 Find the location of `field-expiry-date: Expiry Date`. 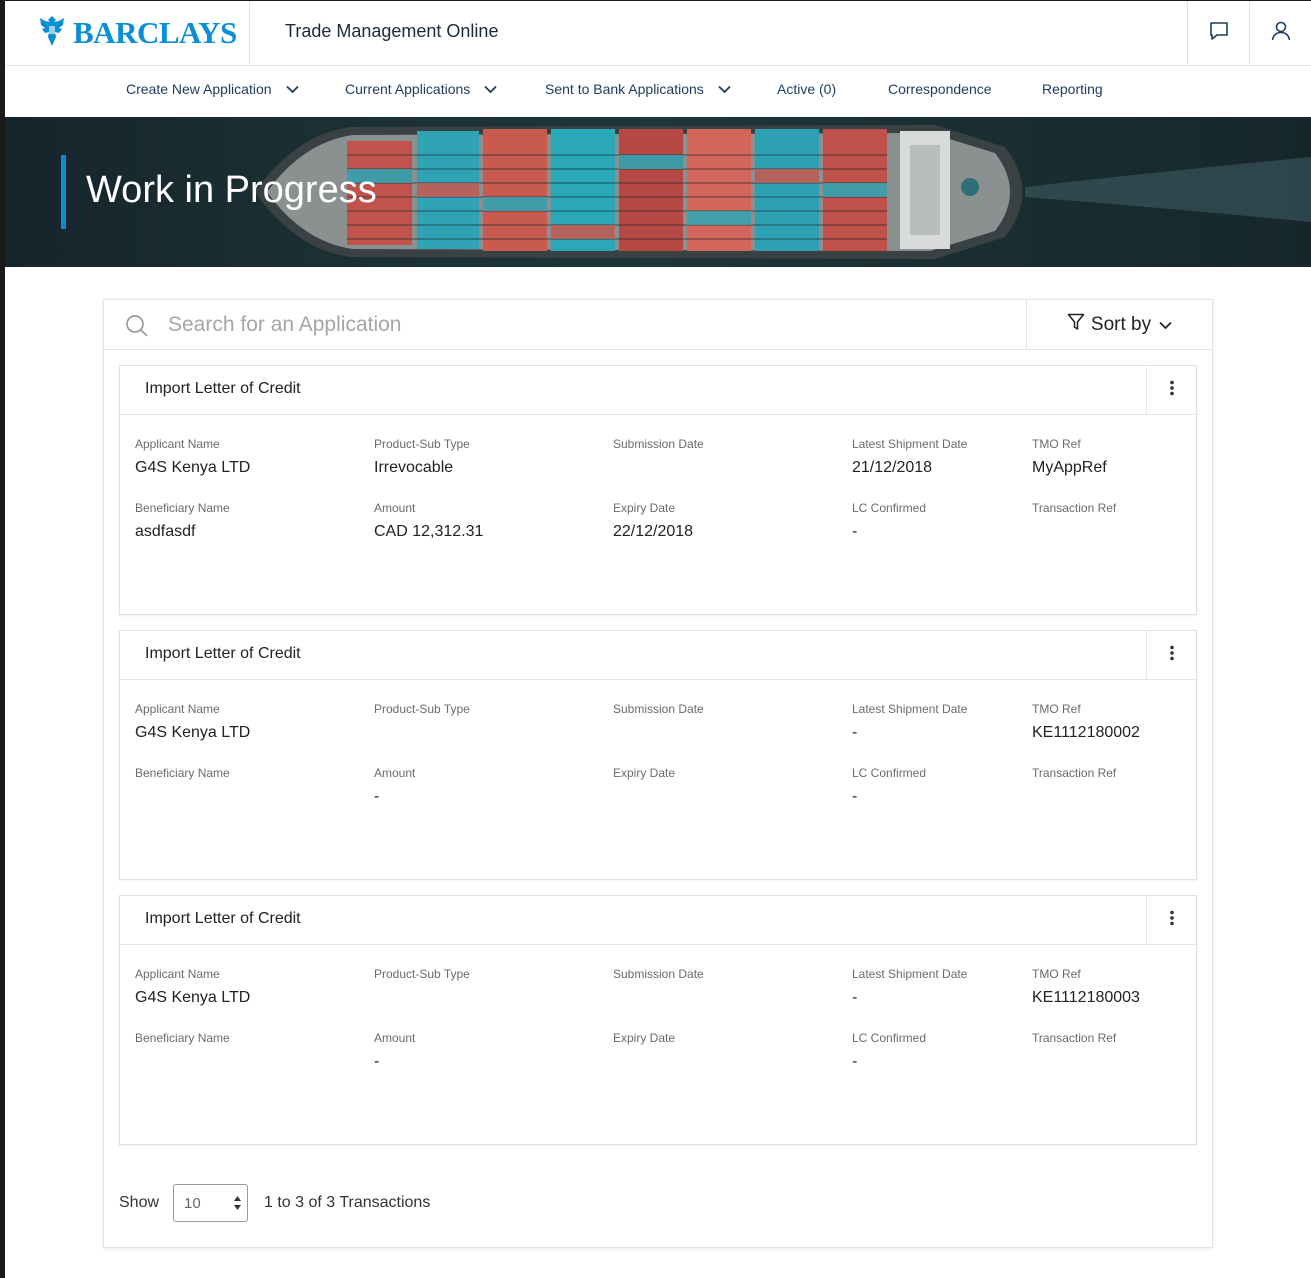

field-expiry-date: Expiry Date is located at coordinates (644, 1042).